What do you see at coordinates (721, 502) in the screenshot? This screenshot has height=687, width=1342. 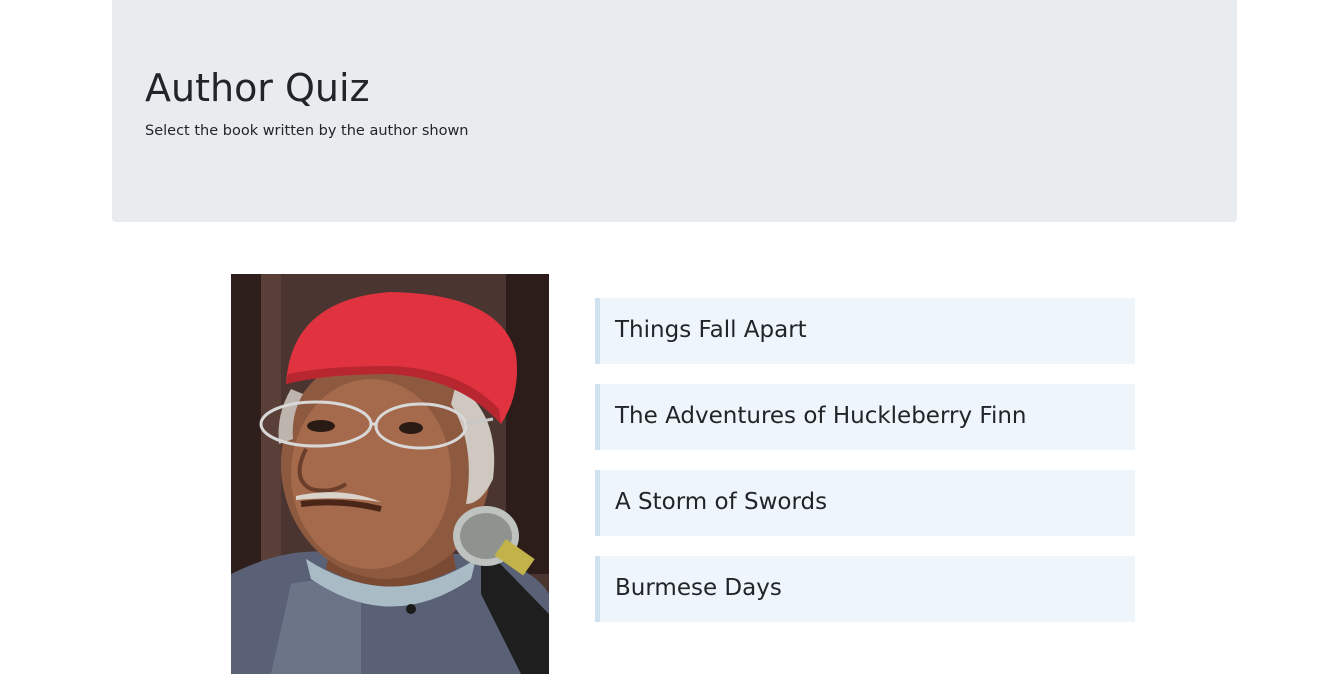 I see `answer-label: A Storm of Swords` at bounding box center [721, 502].